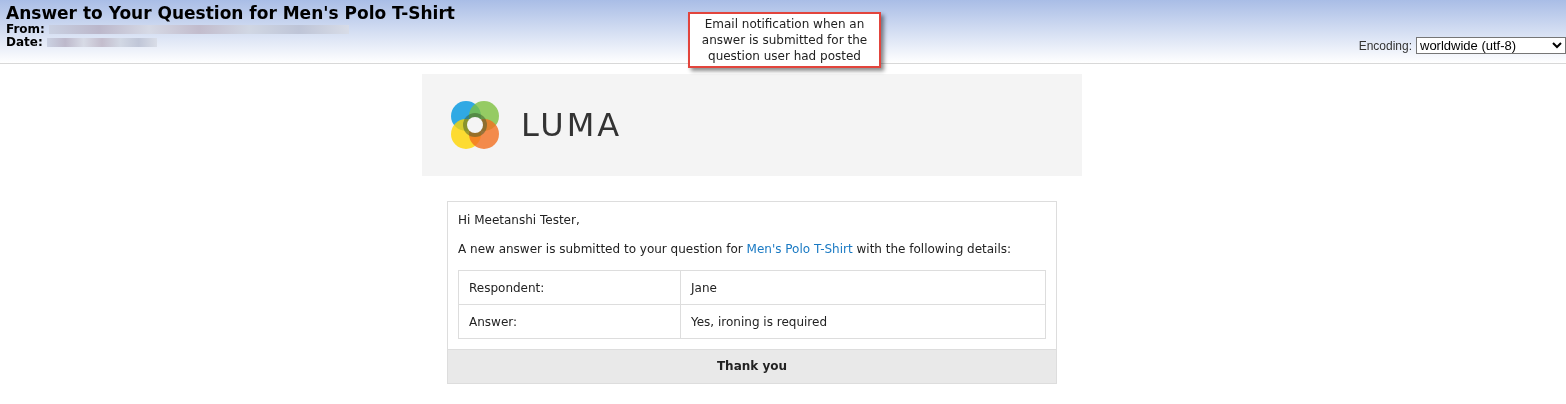  What do you see at coordinates (863, 287) in the screenshot?
I see `table-cell: Jane` at bounding box center [863, 287].